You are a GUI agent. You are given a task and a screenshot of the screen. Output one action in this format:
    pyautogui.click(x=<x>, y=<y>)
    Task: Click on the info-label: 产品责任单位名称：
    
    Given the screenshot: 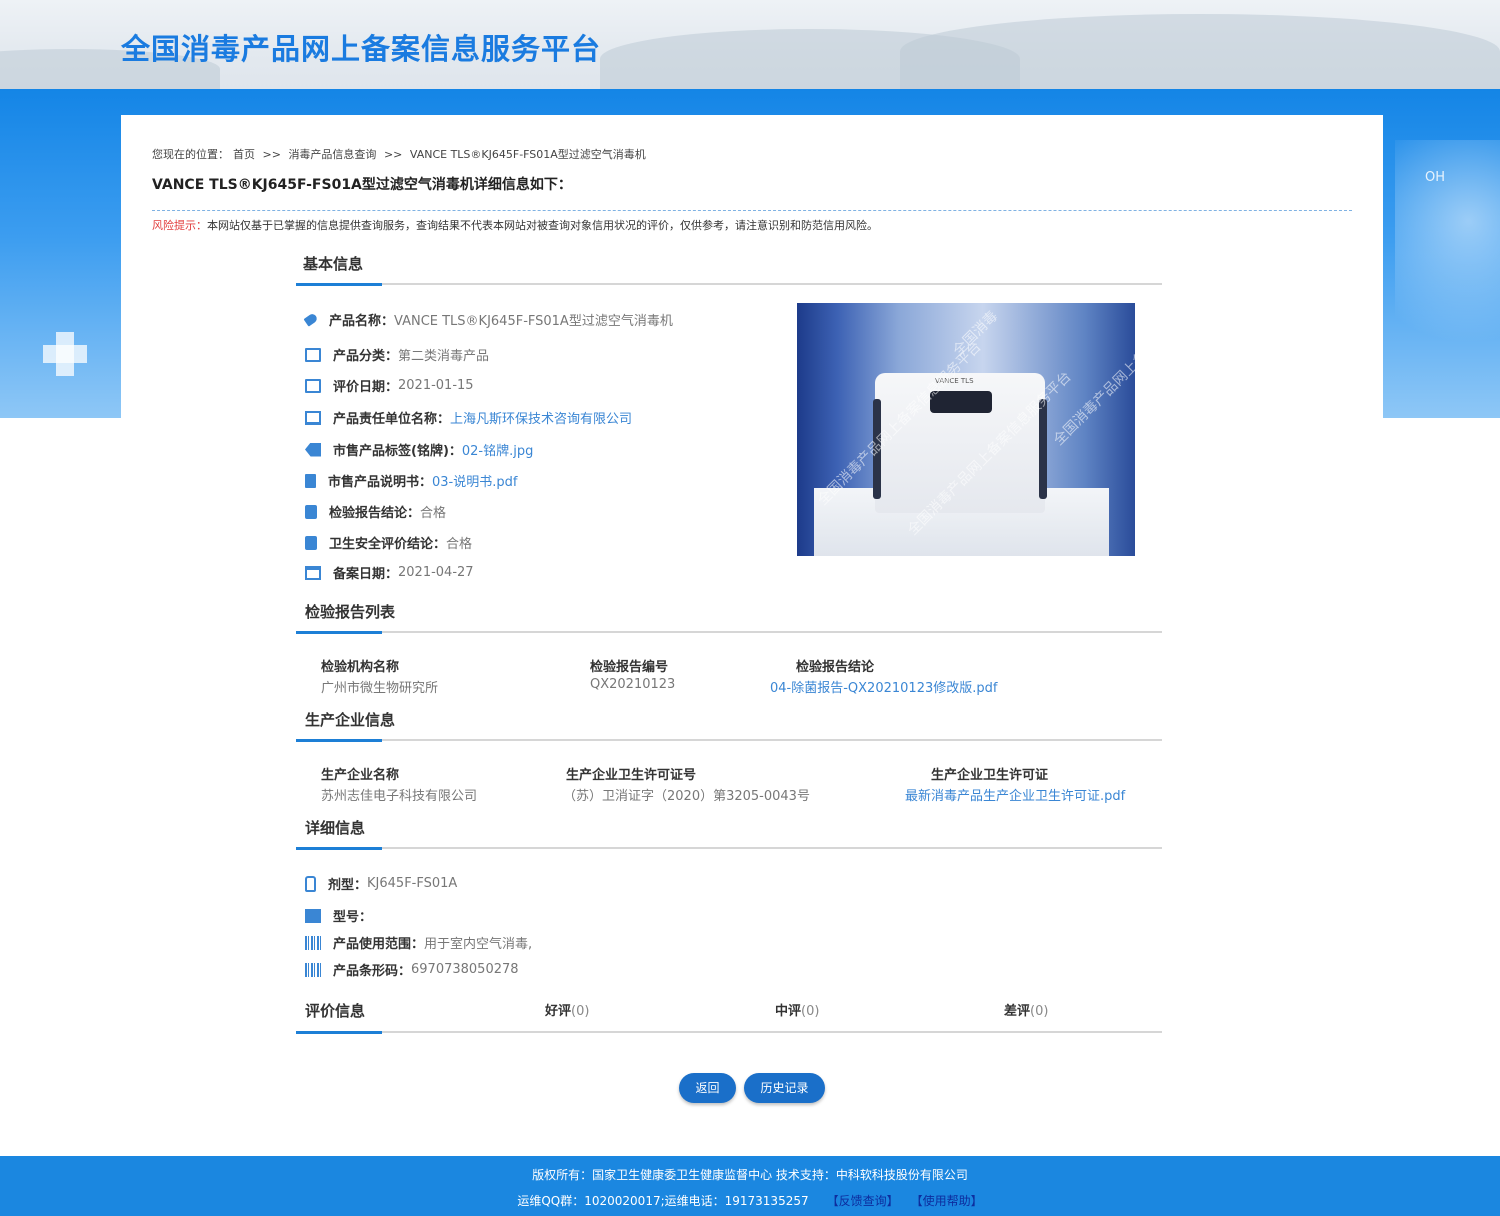 What is the action you would take?
    pyautogui.click(x=392, y=419)
    